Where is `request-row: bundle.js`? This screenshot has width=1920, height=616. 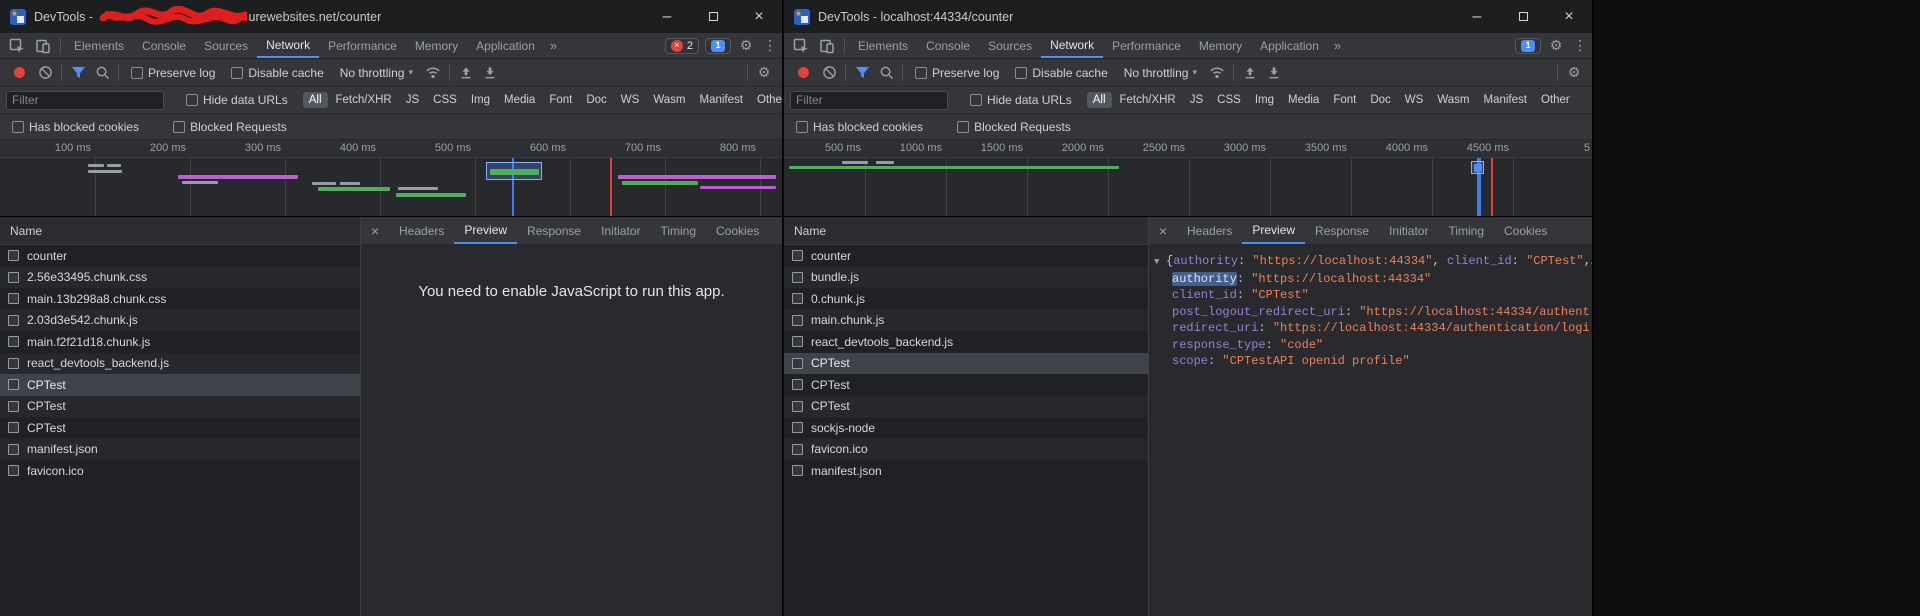
request-row: bundle.js is located at coordinates (966, 277).